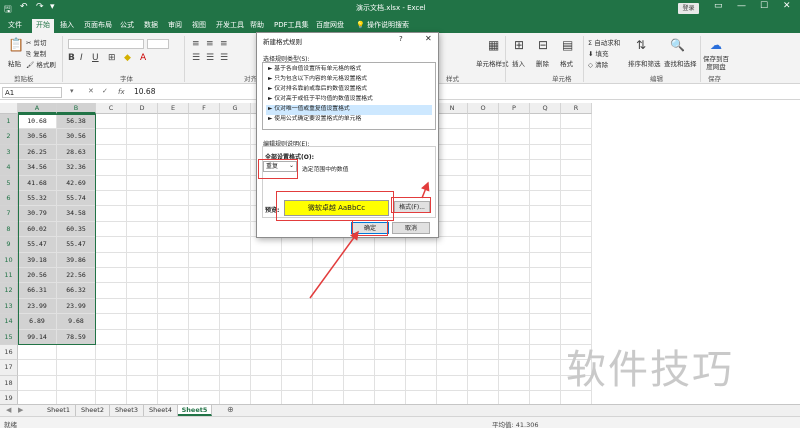 This screenshot has width=800, height=429. Describe the element at coordinates (32, 92) in the screenshot. I see `name-box: A1` at that location.